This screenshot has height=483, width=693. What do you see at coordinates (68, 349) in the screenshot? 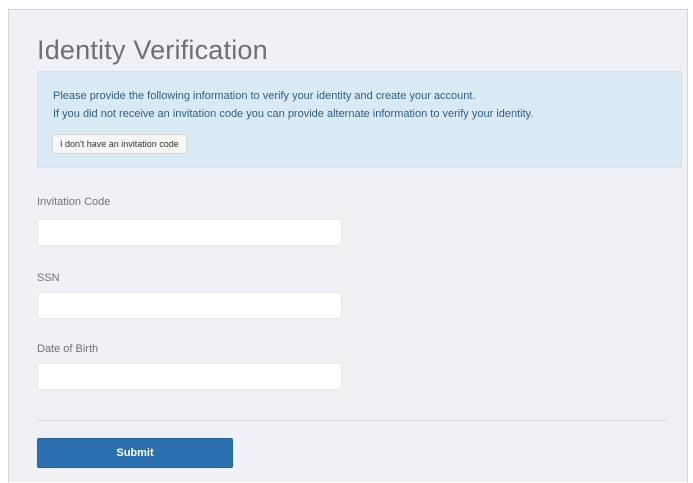
I see `date-of-birth-label: Date of Birth` at bounding box center [68, 349].